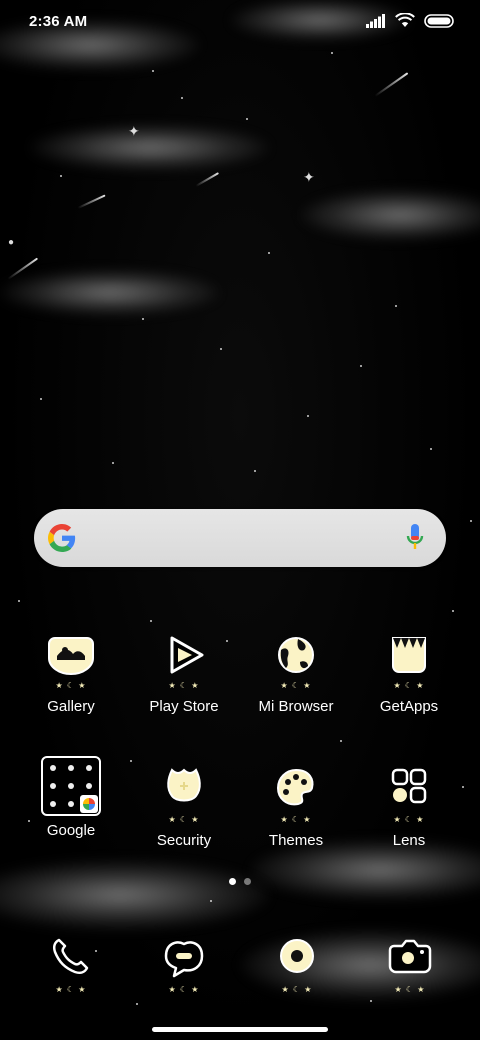 The image size is (480, 1040). Describe the element at coordinates (439, 20) in the screenshot. I see `battery-icon` at that location.